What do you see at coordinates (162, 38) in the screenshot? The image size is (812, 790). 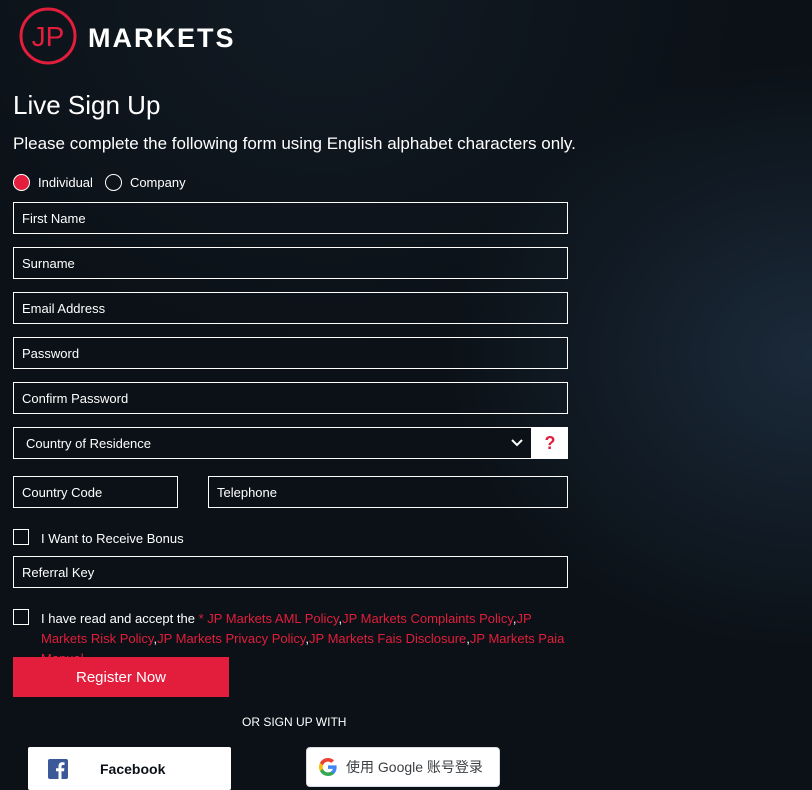 I see `brand-name: MARKETS` at bounding box center [162, 38].